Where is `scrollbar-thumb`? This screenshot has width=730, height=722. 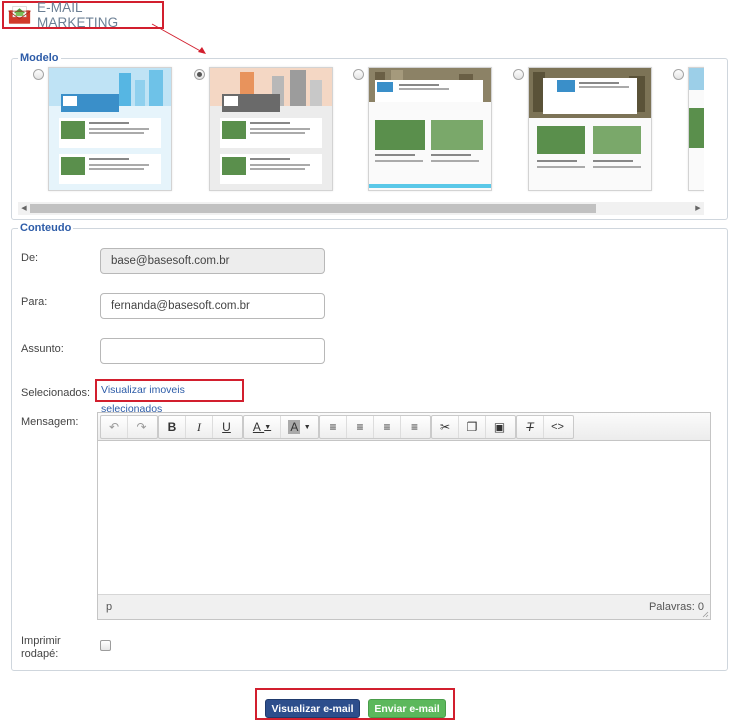 scrollbar-thumb is located at coordinates (313, 208).